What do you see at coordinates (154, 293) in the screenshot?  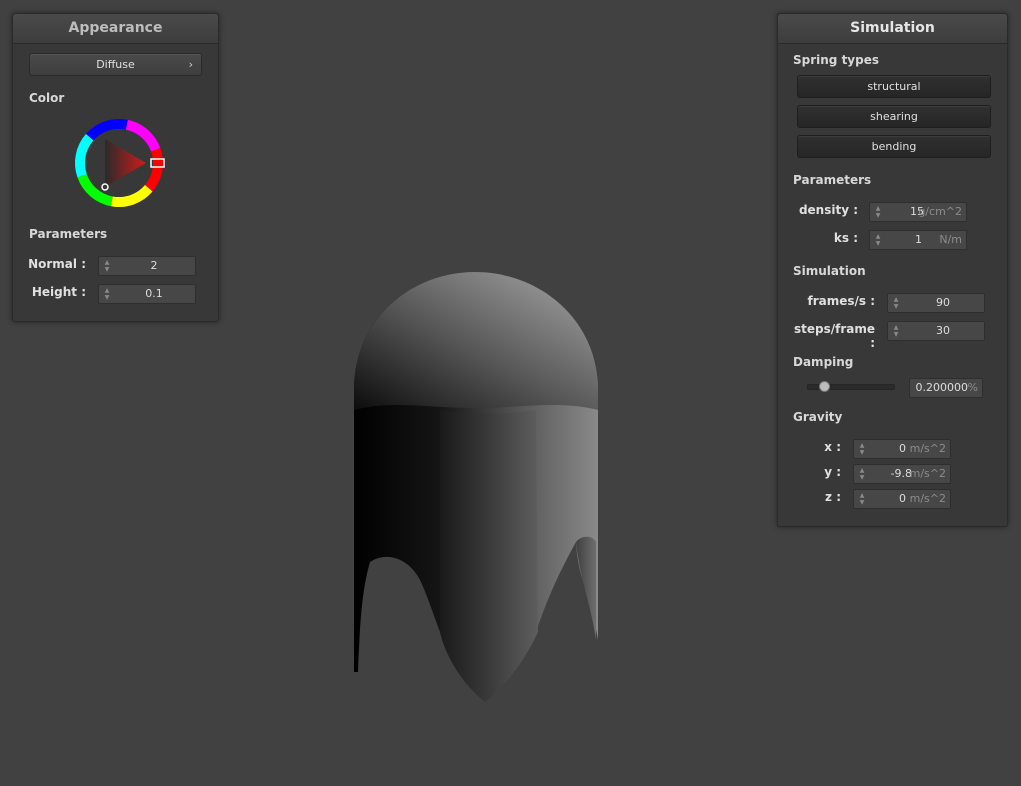 I see `height-value: 0.1` at bounding box center [154, 293].